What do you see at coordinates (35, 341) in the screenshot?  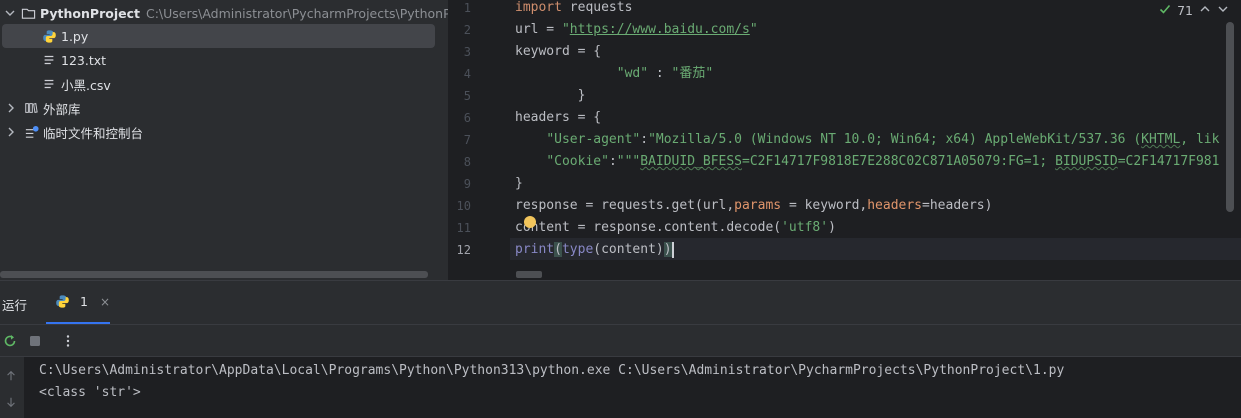 I see `stop-icon` at bounding box center [35, 341].